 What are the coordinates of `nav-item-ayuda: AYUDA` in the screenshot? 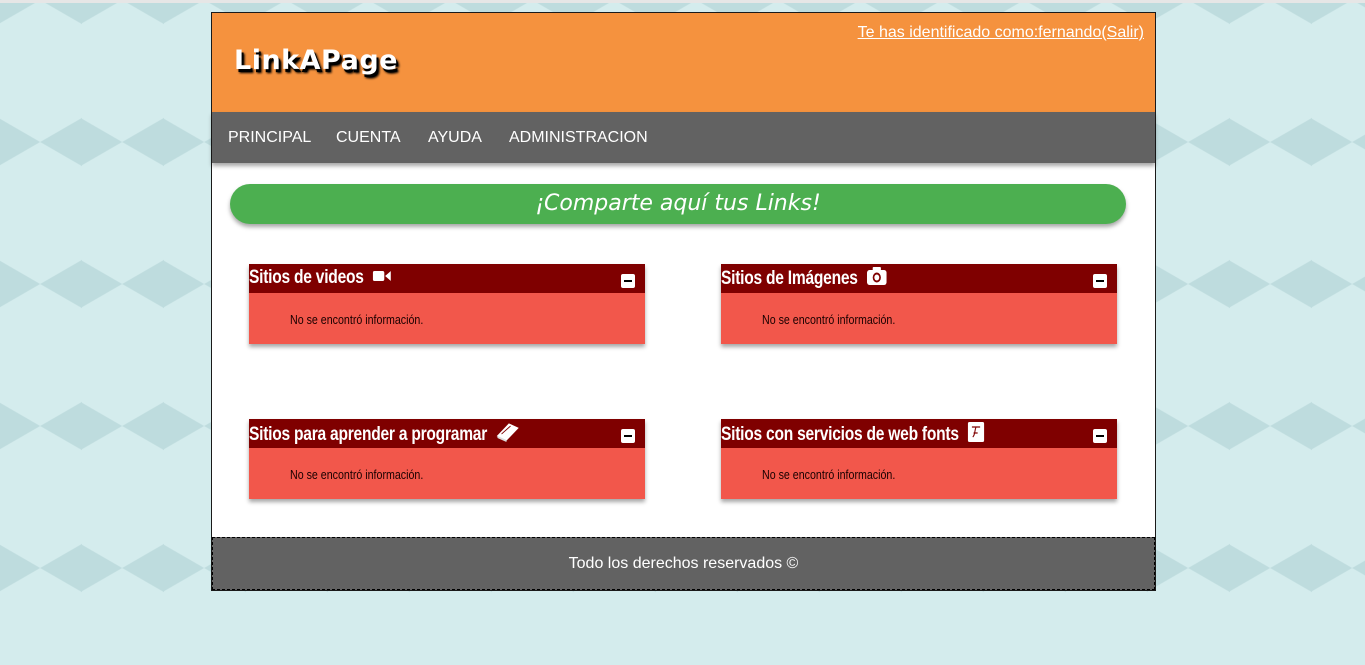 It's located at (455, 138).